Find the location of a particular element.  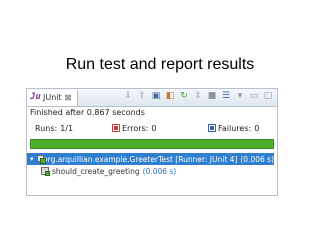

error-icon is located at coordinates (116, 128).